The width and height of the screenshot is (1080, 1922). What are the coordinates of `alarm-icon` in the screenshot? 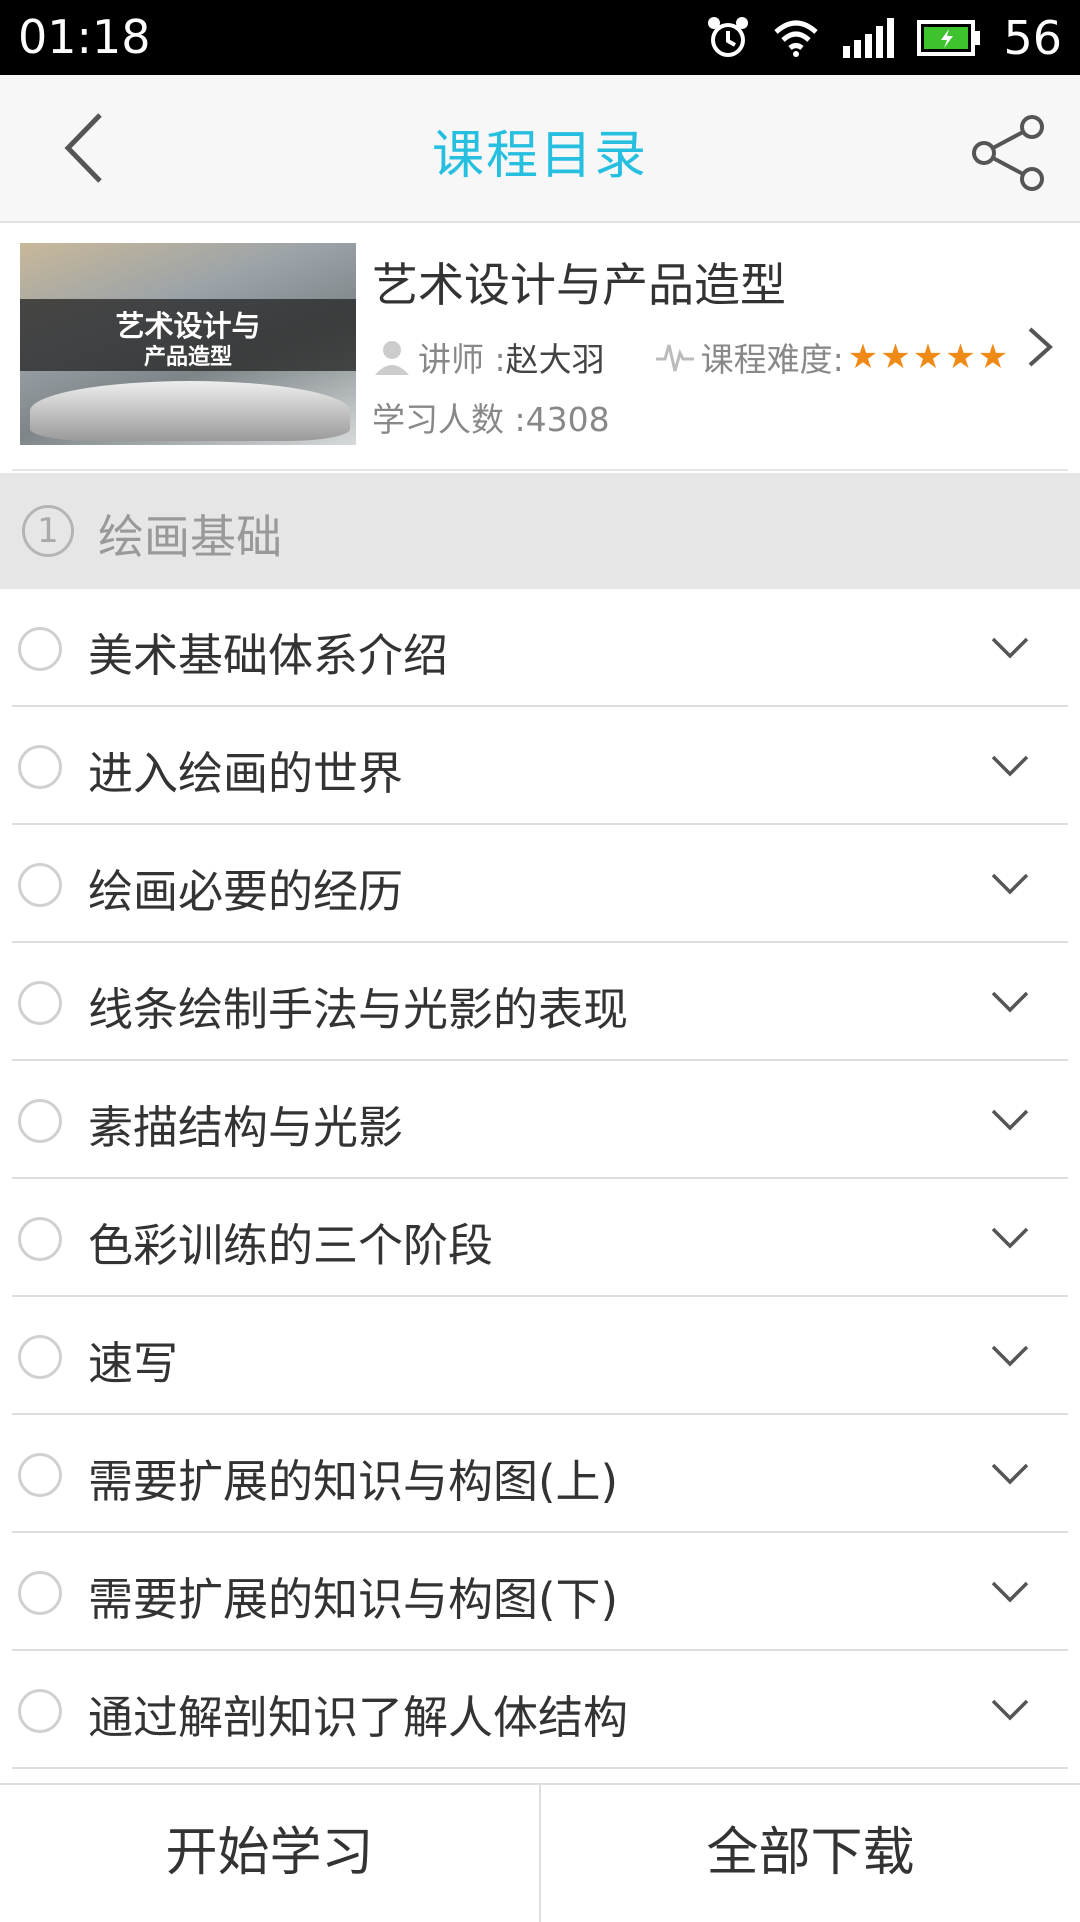 It's located at (728, 37).